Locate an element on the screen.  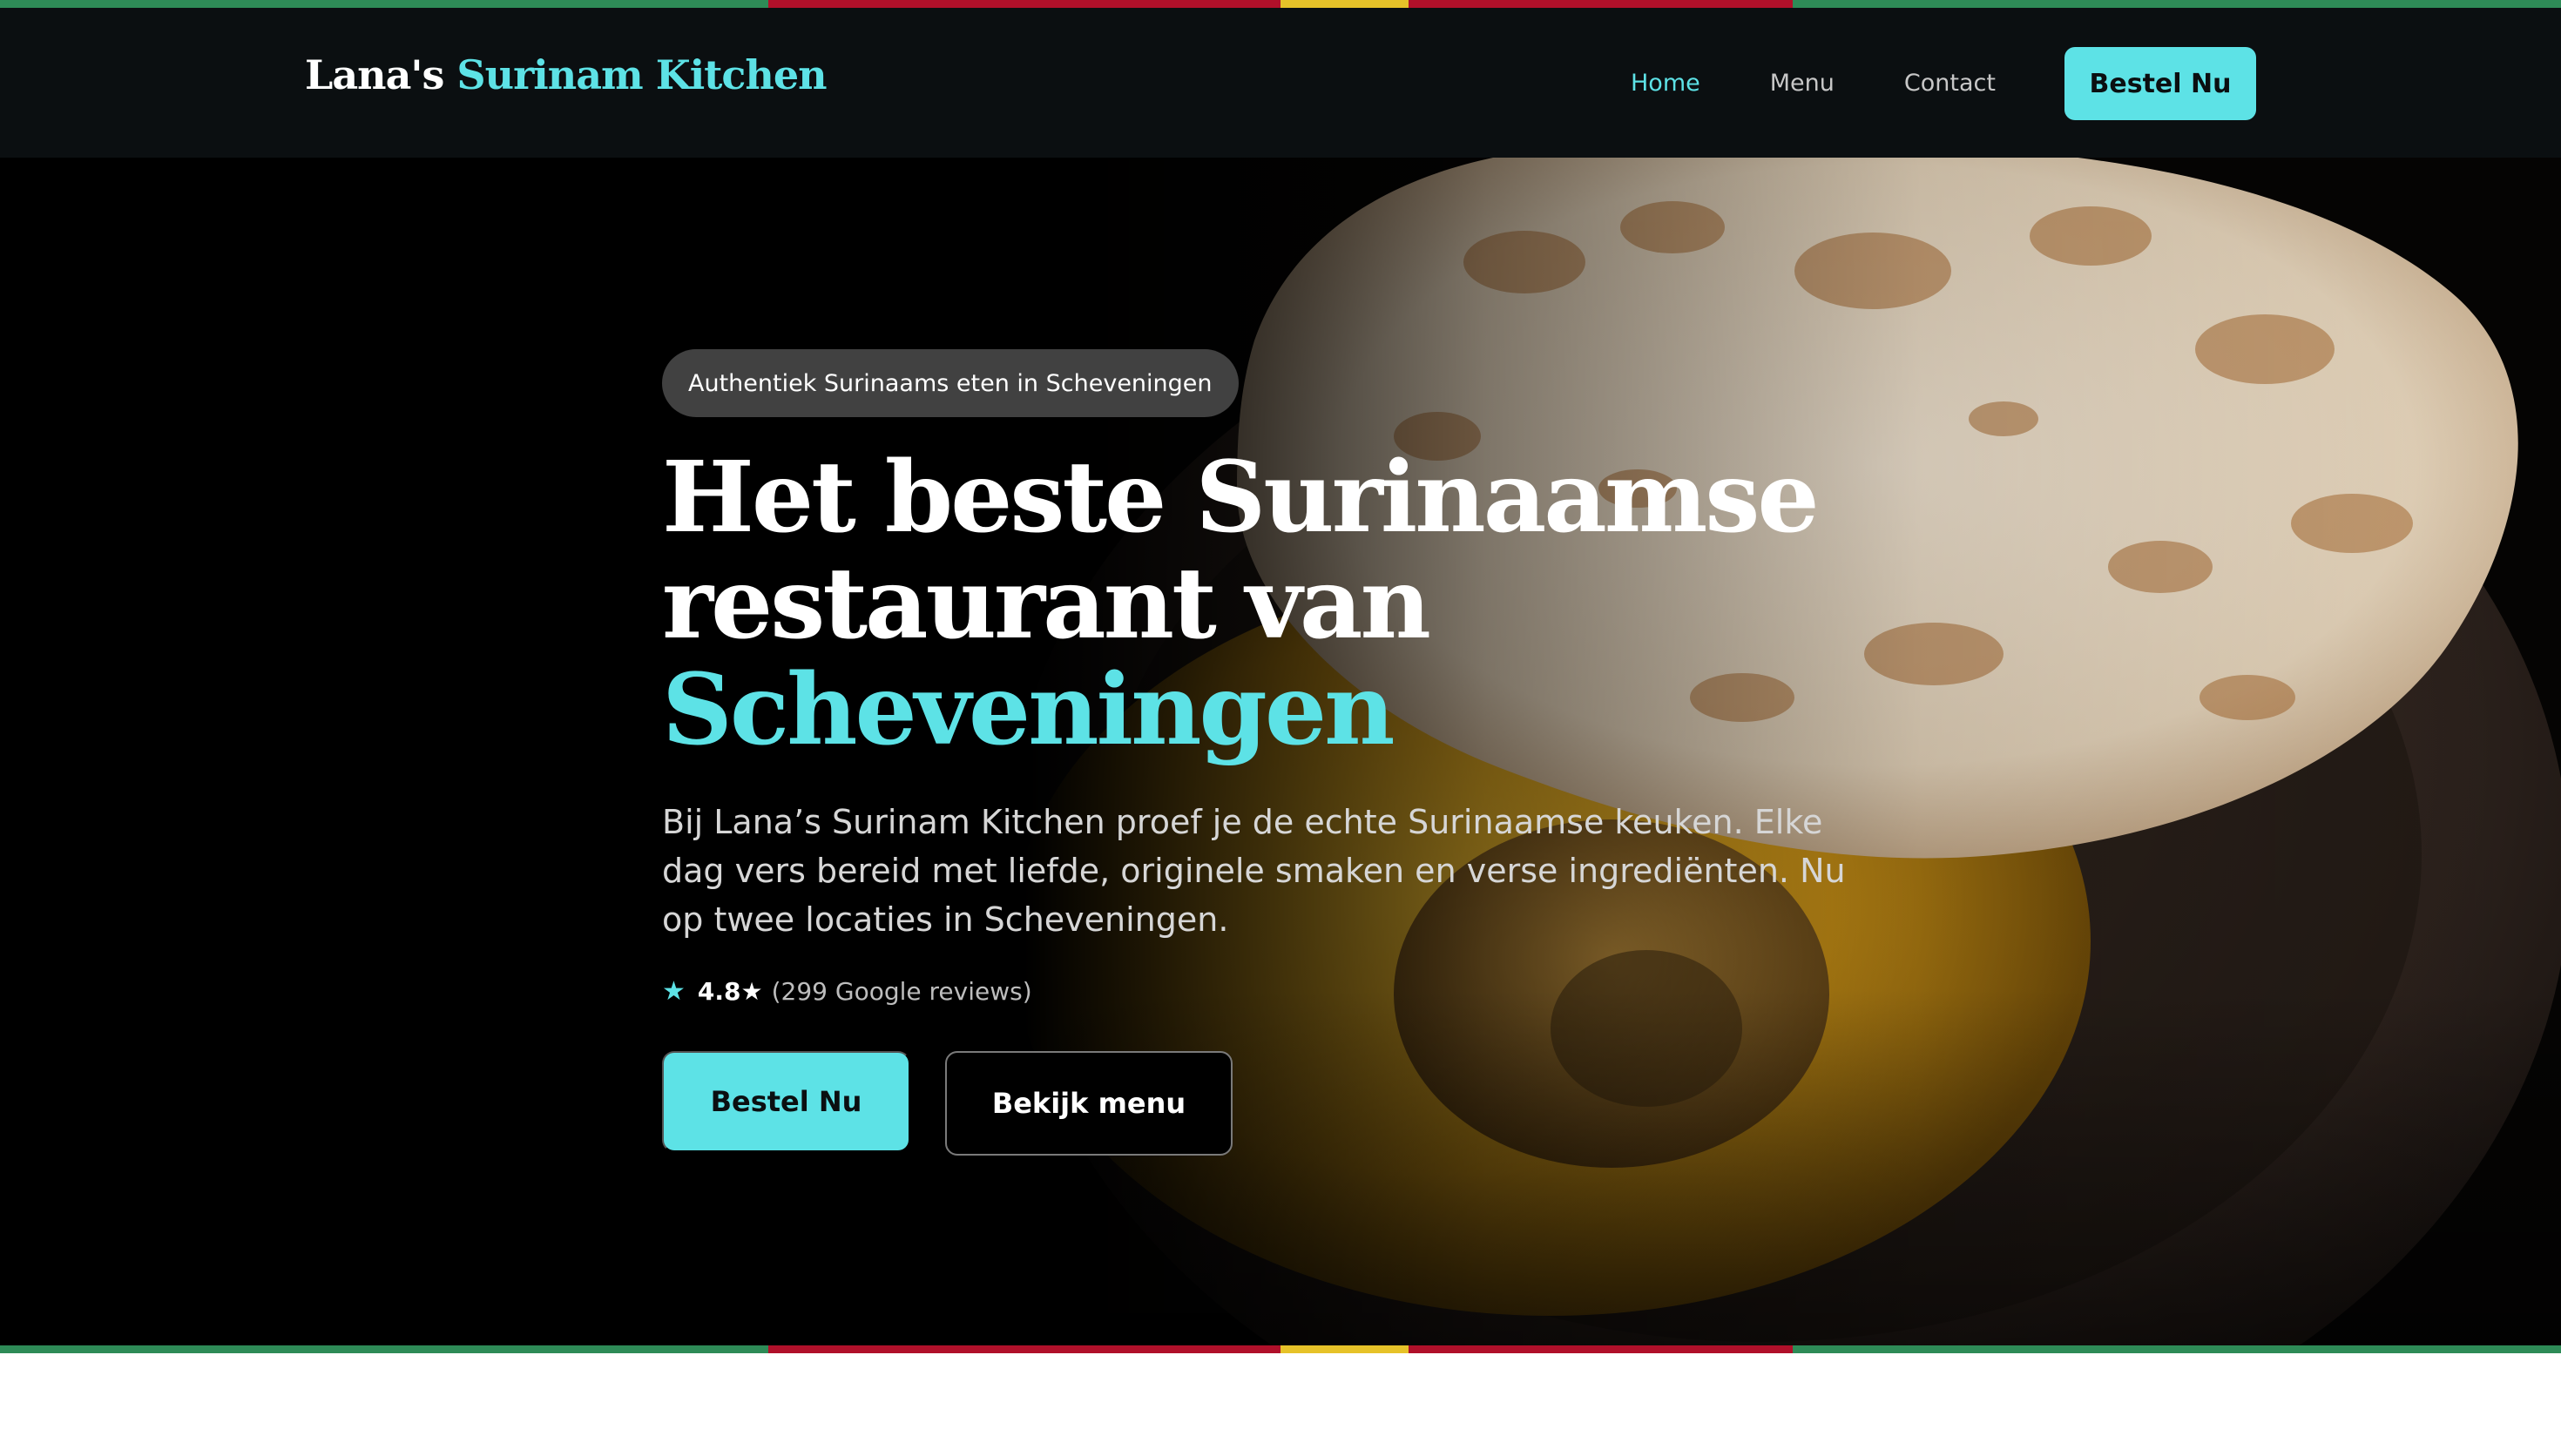
order-now-button: Bestel Nu is located at coordinates (786, 1101).